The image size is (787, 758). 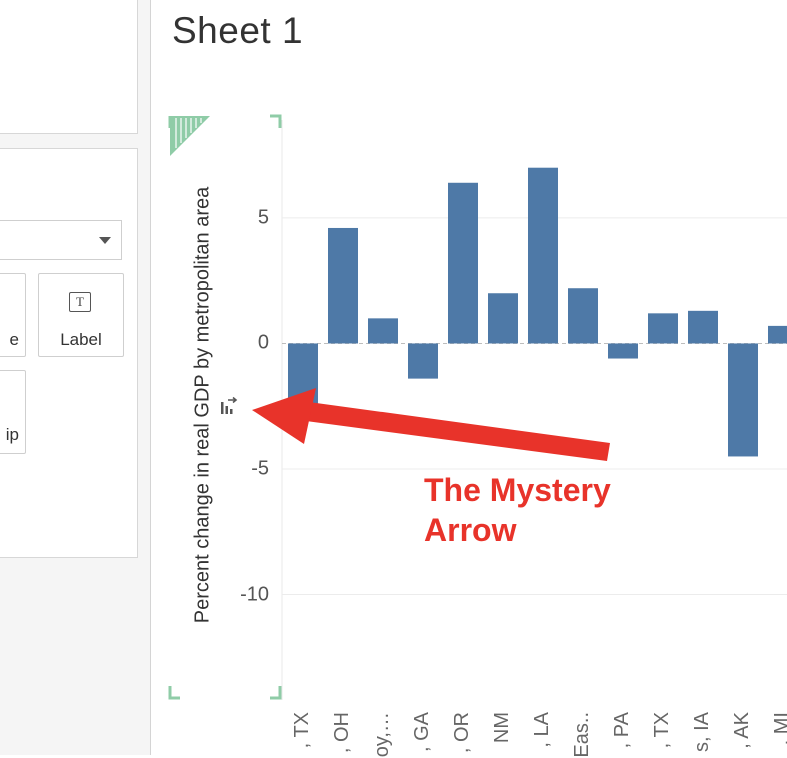 I want to click on annotation-arrow, so click(x=431, y=424).